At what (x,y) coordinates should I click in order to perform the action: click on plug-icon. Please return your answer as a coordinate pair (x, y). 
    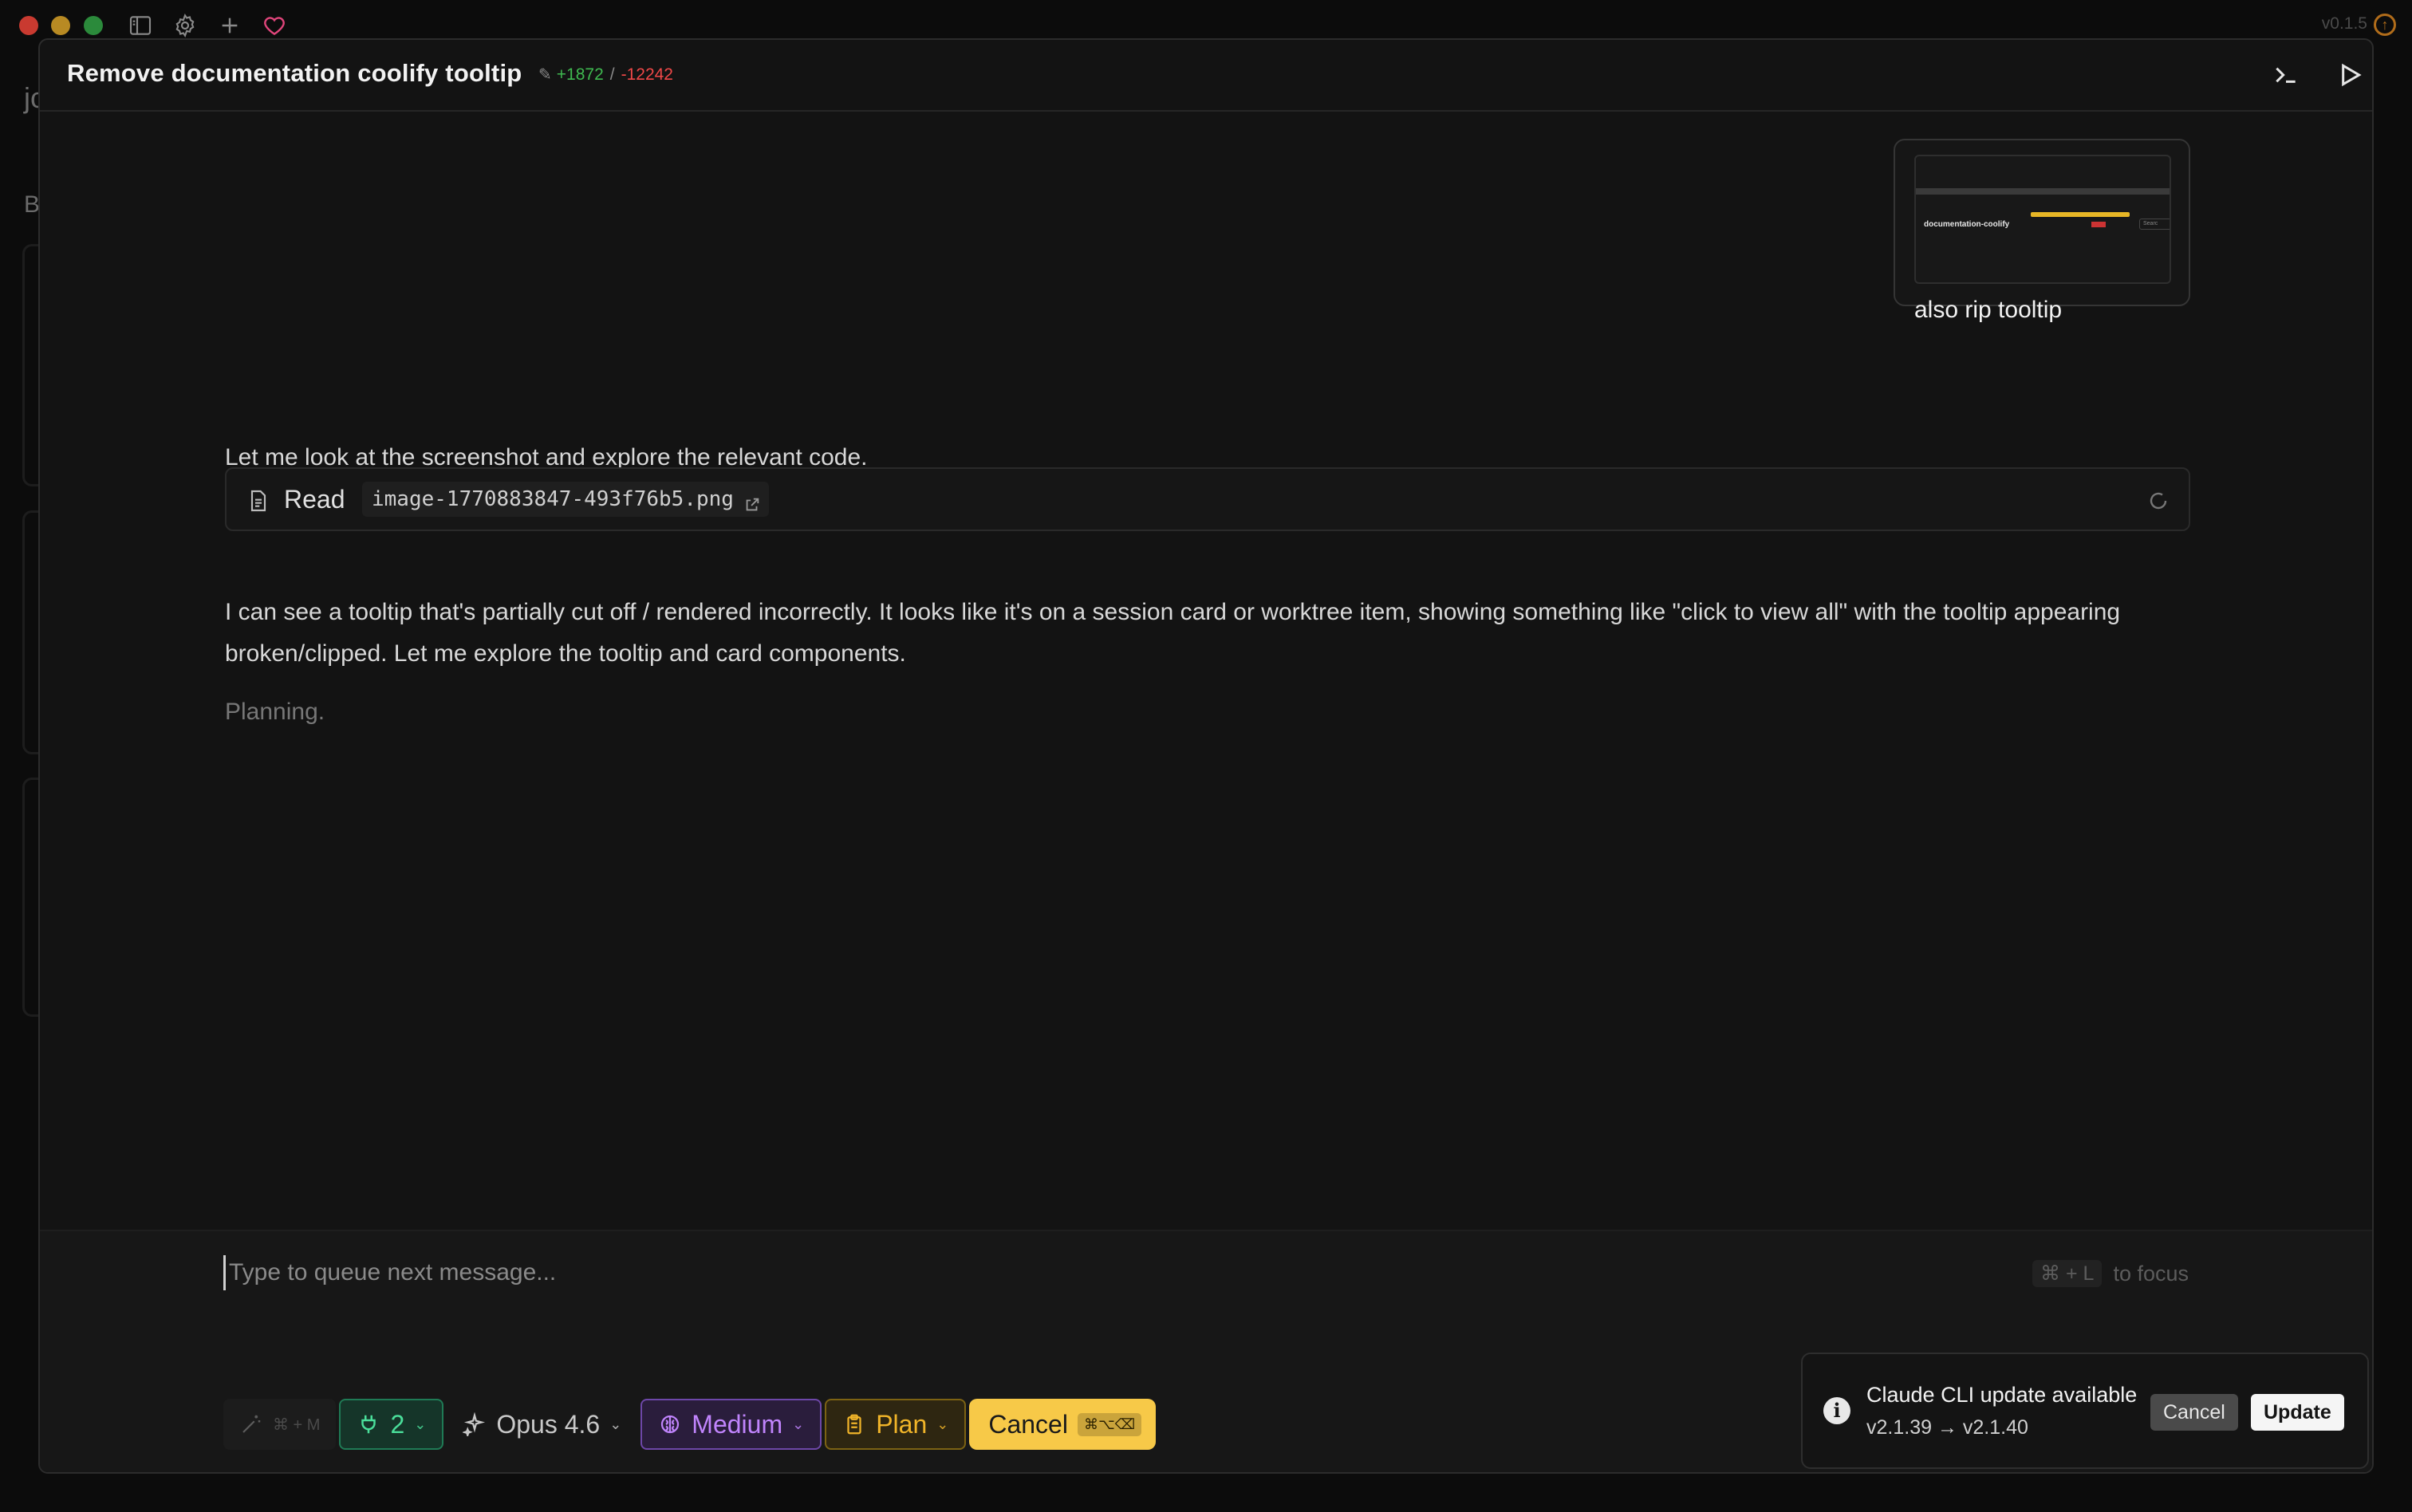
    Looking at the image, I should click on (368, 1424).